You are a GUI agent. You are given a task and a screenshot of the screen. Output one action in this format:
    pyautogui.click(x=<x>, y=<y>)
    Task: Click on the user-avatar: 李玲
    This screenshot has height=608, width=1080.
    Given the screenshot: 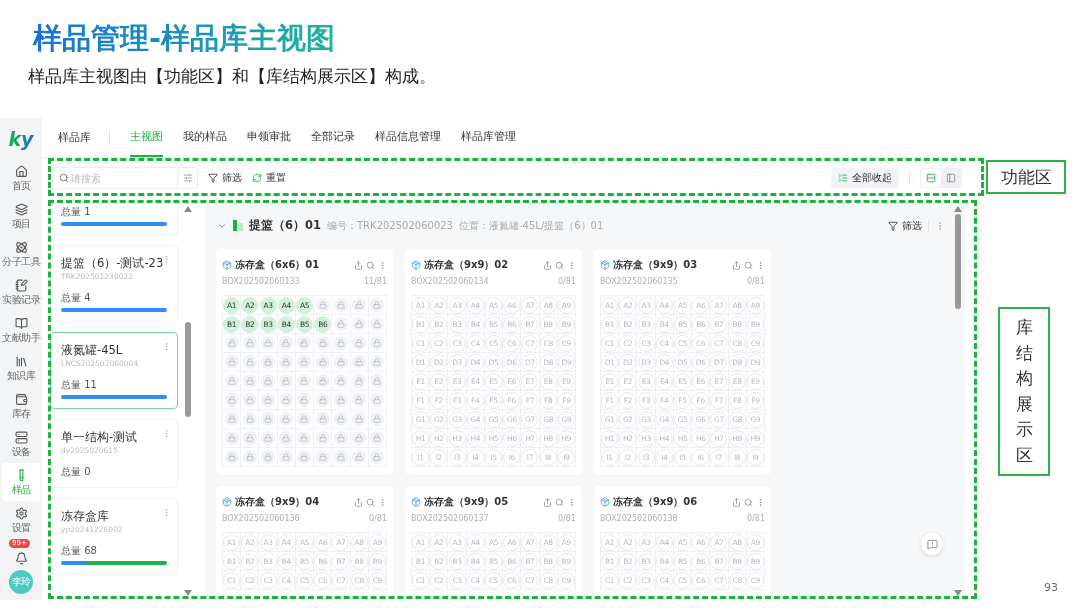 What is the action you would take?
    pyautogui.click(x=21, y=582)
    